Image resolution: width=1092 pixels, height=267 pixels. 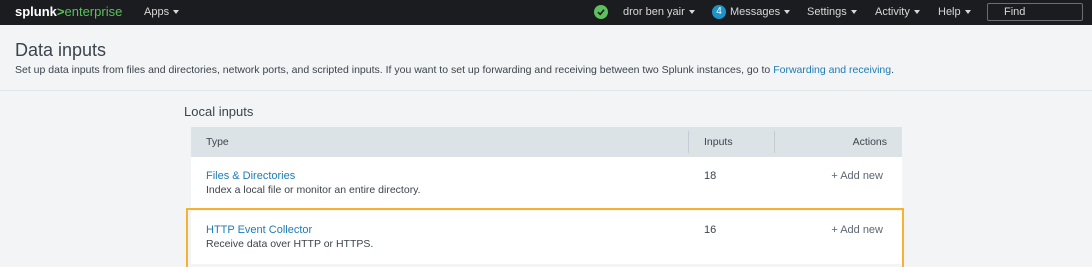 I want to click on activity-label: Activity, so click(x=892, y=12).